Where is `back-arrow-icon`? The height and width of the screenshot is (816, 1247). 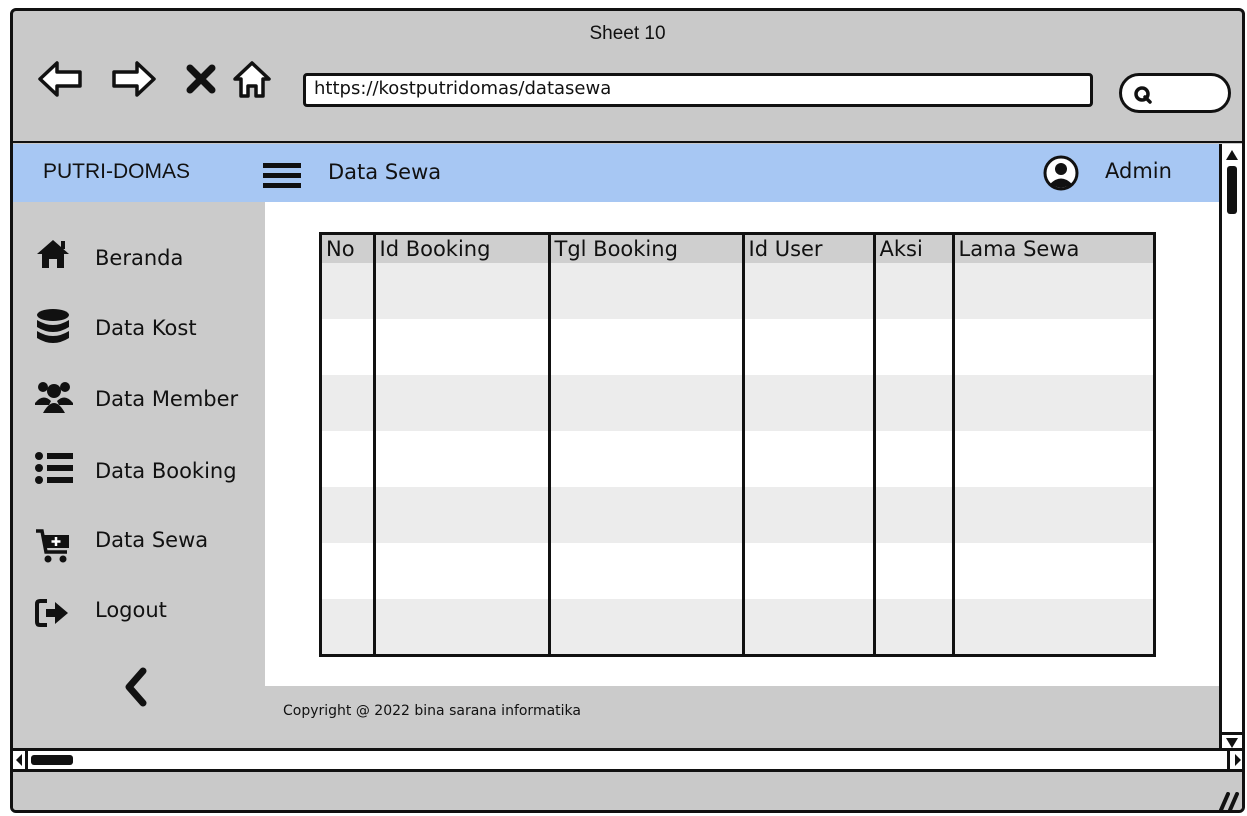 back-arrow-icon is located at coordinates (60, 81).